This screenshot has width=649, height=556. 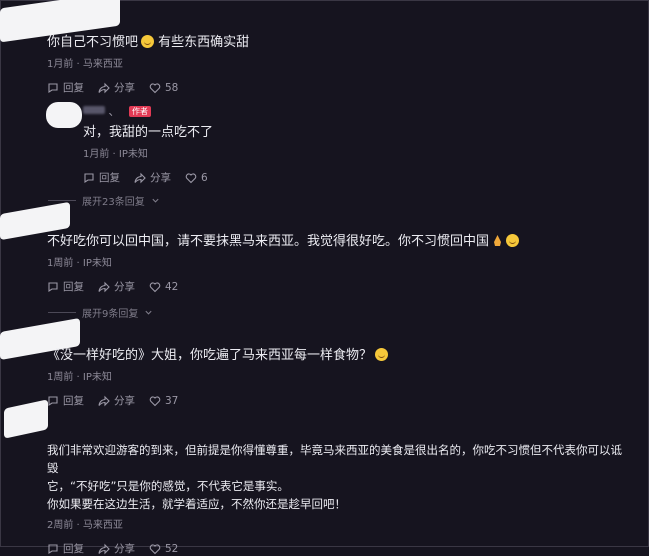 I want to click on like-count: 6, so click(x=204, y=177).